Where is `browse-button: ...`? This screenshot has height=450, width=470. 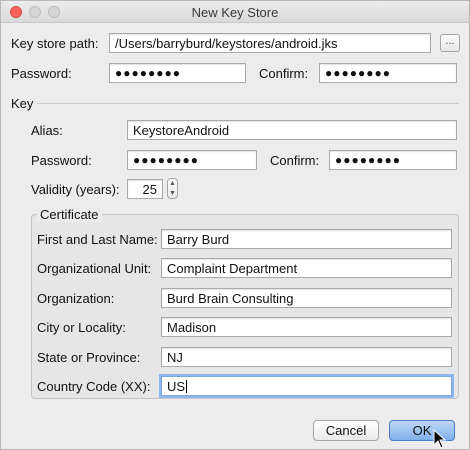
browse-button: ... is located at coordinates (450, 43).